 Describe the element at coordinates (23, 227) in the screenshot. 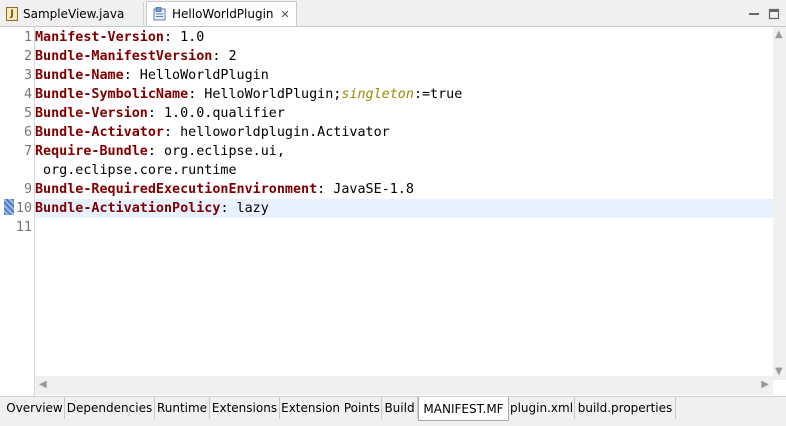

I see `line-number: 11` at that location.